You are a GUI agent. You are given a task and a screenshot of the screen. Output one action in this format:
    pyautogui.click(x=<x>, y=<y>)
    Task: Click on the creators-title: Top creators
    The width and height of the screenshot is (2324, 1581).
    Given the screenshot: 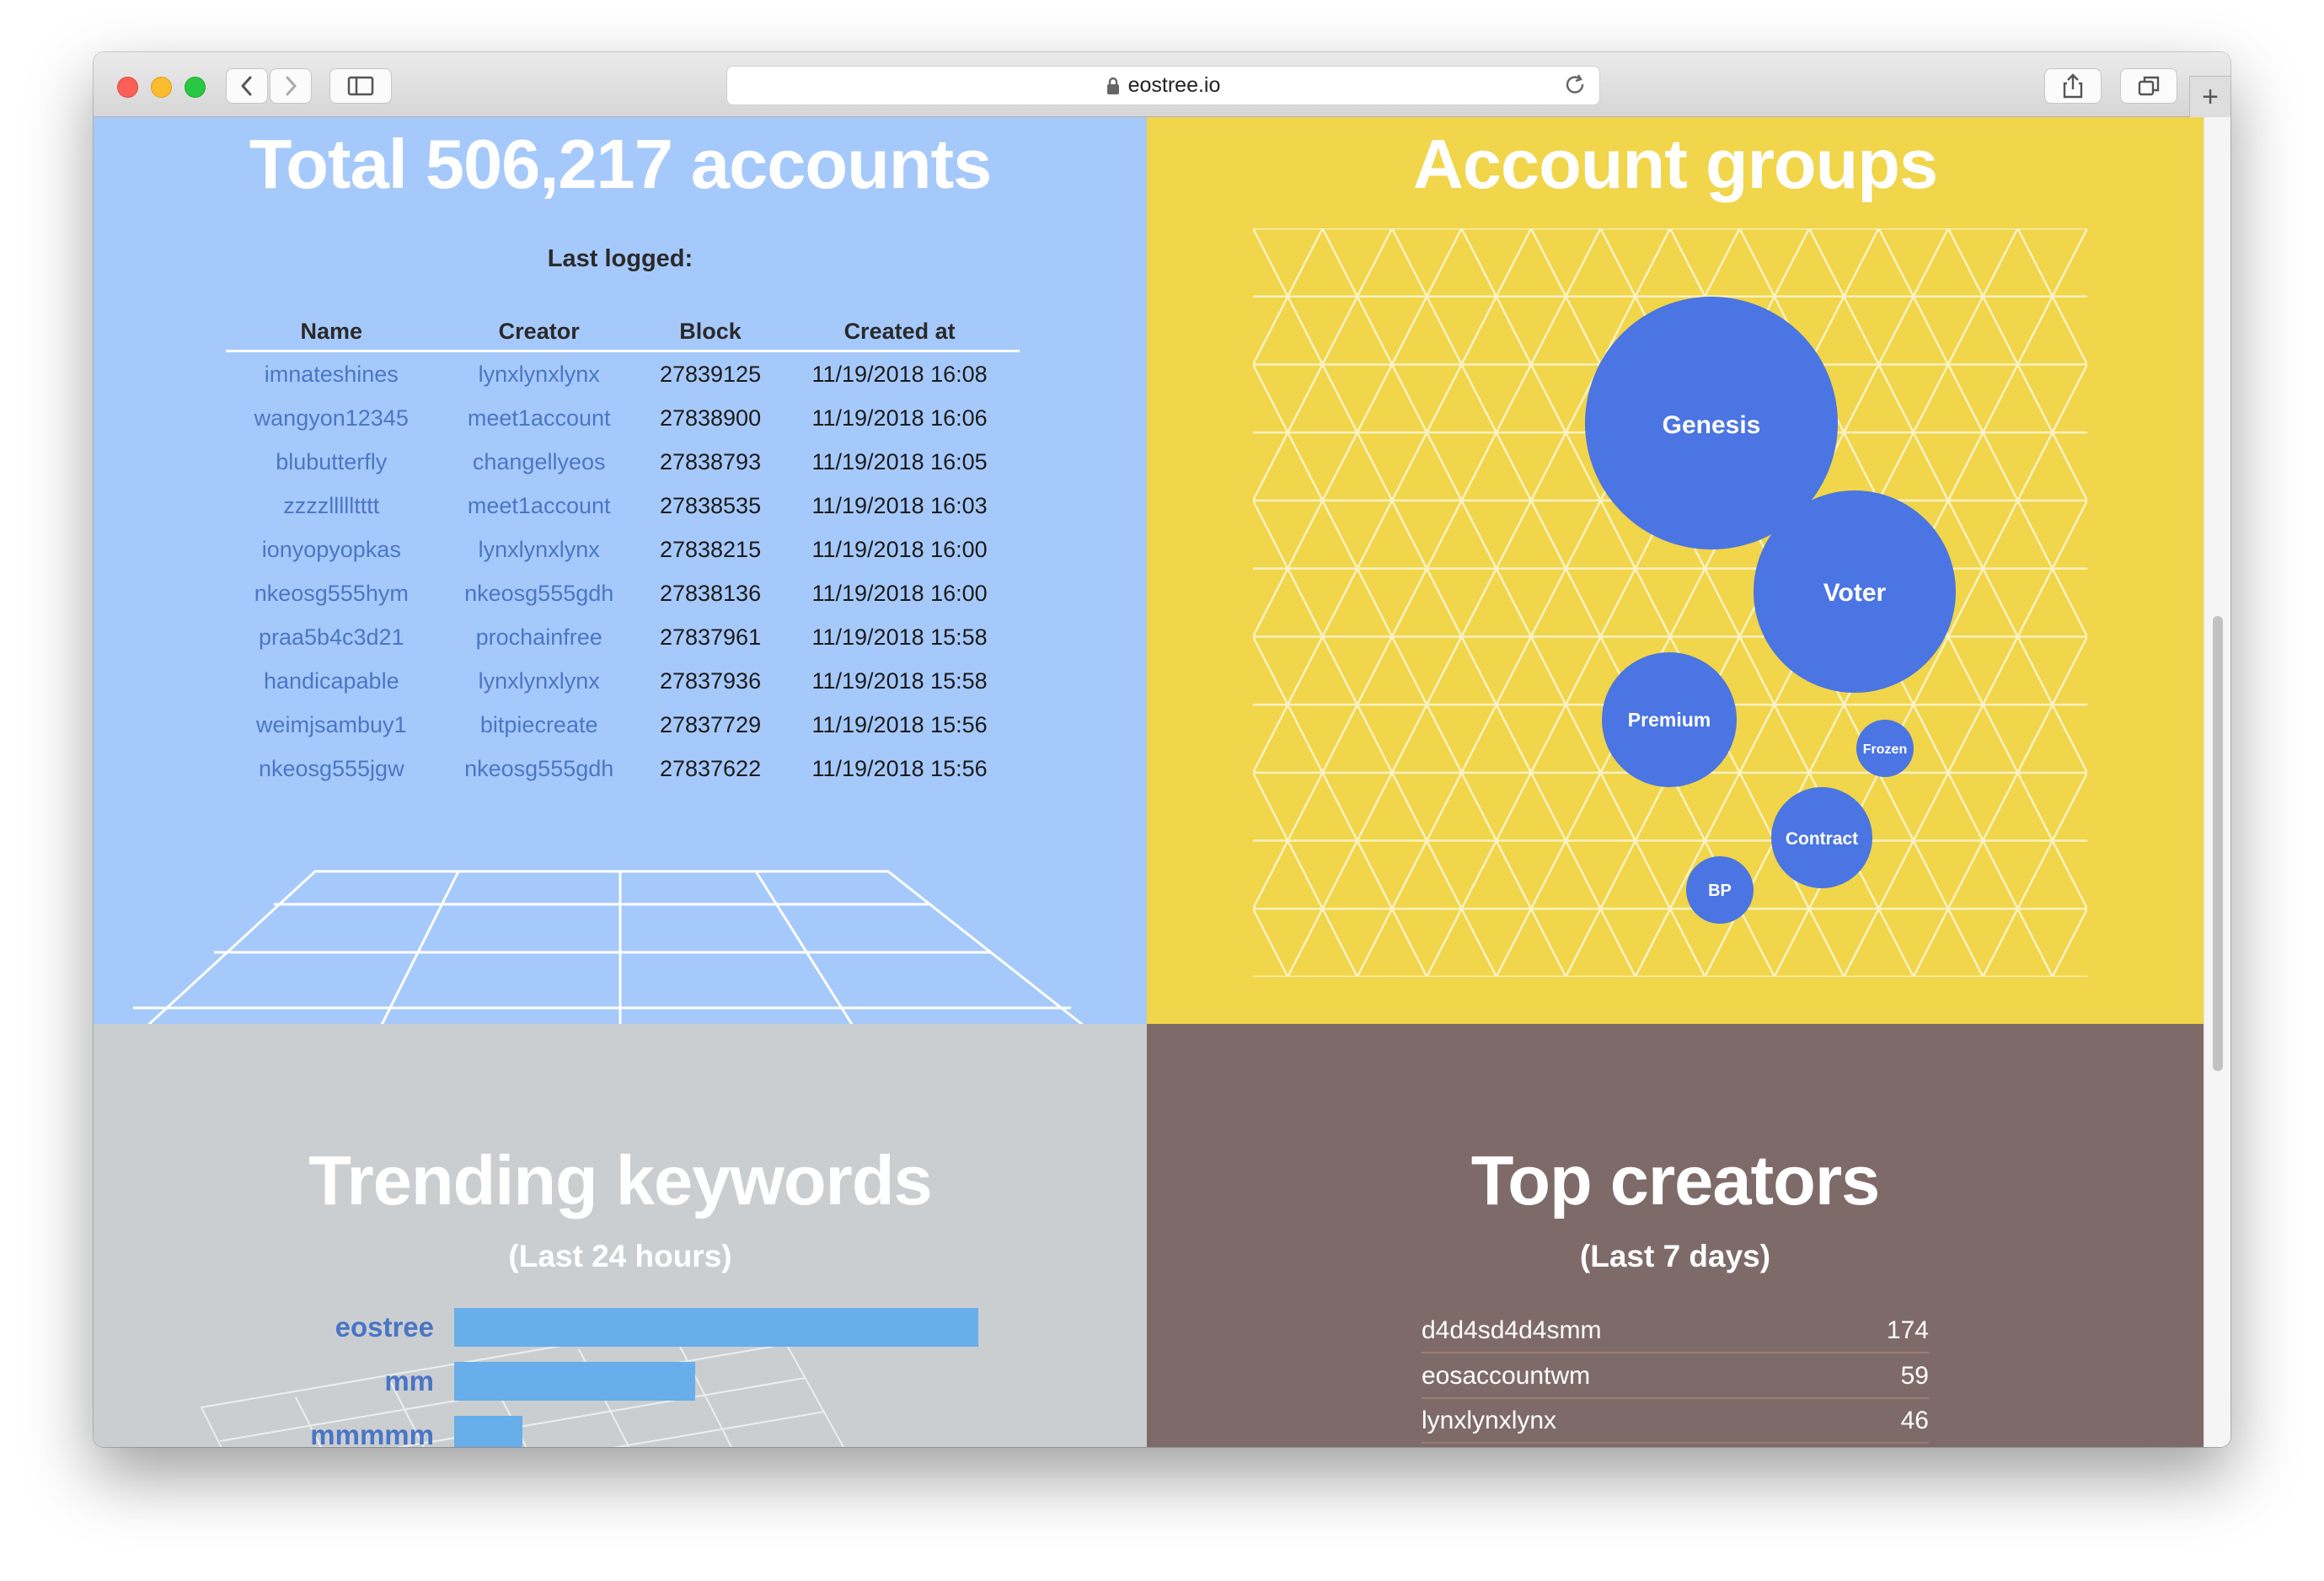 What is the action you would take?
    pyautogui.click(x=1675, y=1180)
    